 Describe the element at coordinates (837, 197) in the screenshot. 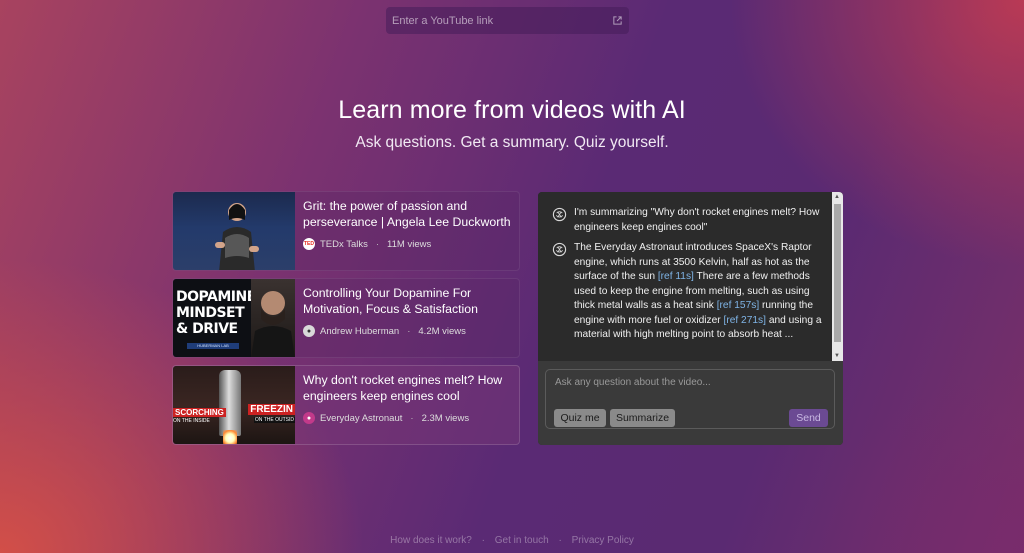

I see `scroll-up-arrow-icon: ▲` at that location.